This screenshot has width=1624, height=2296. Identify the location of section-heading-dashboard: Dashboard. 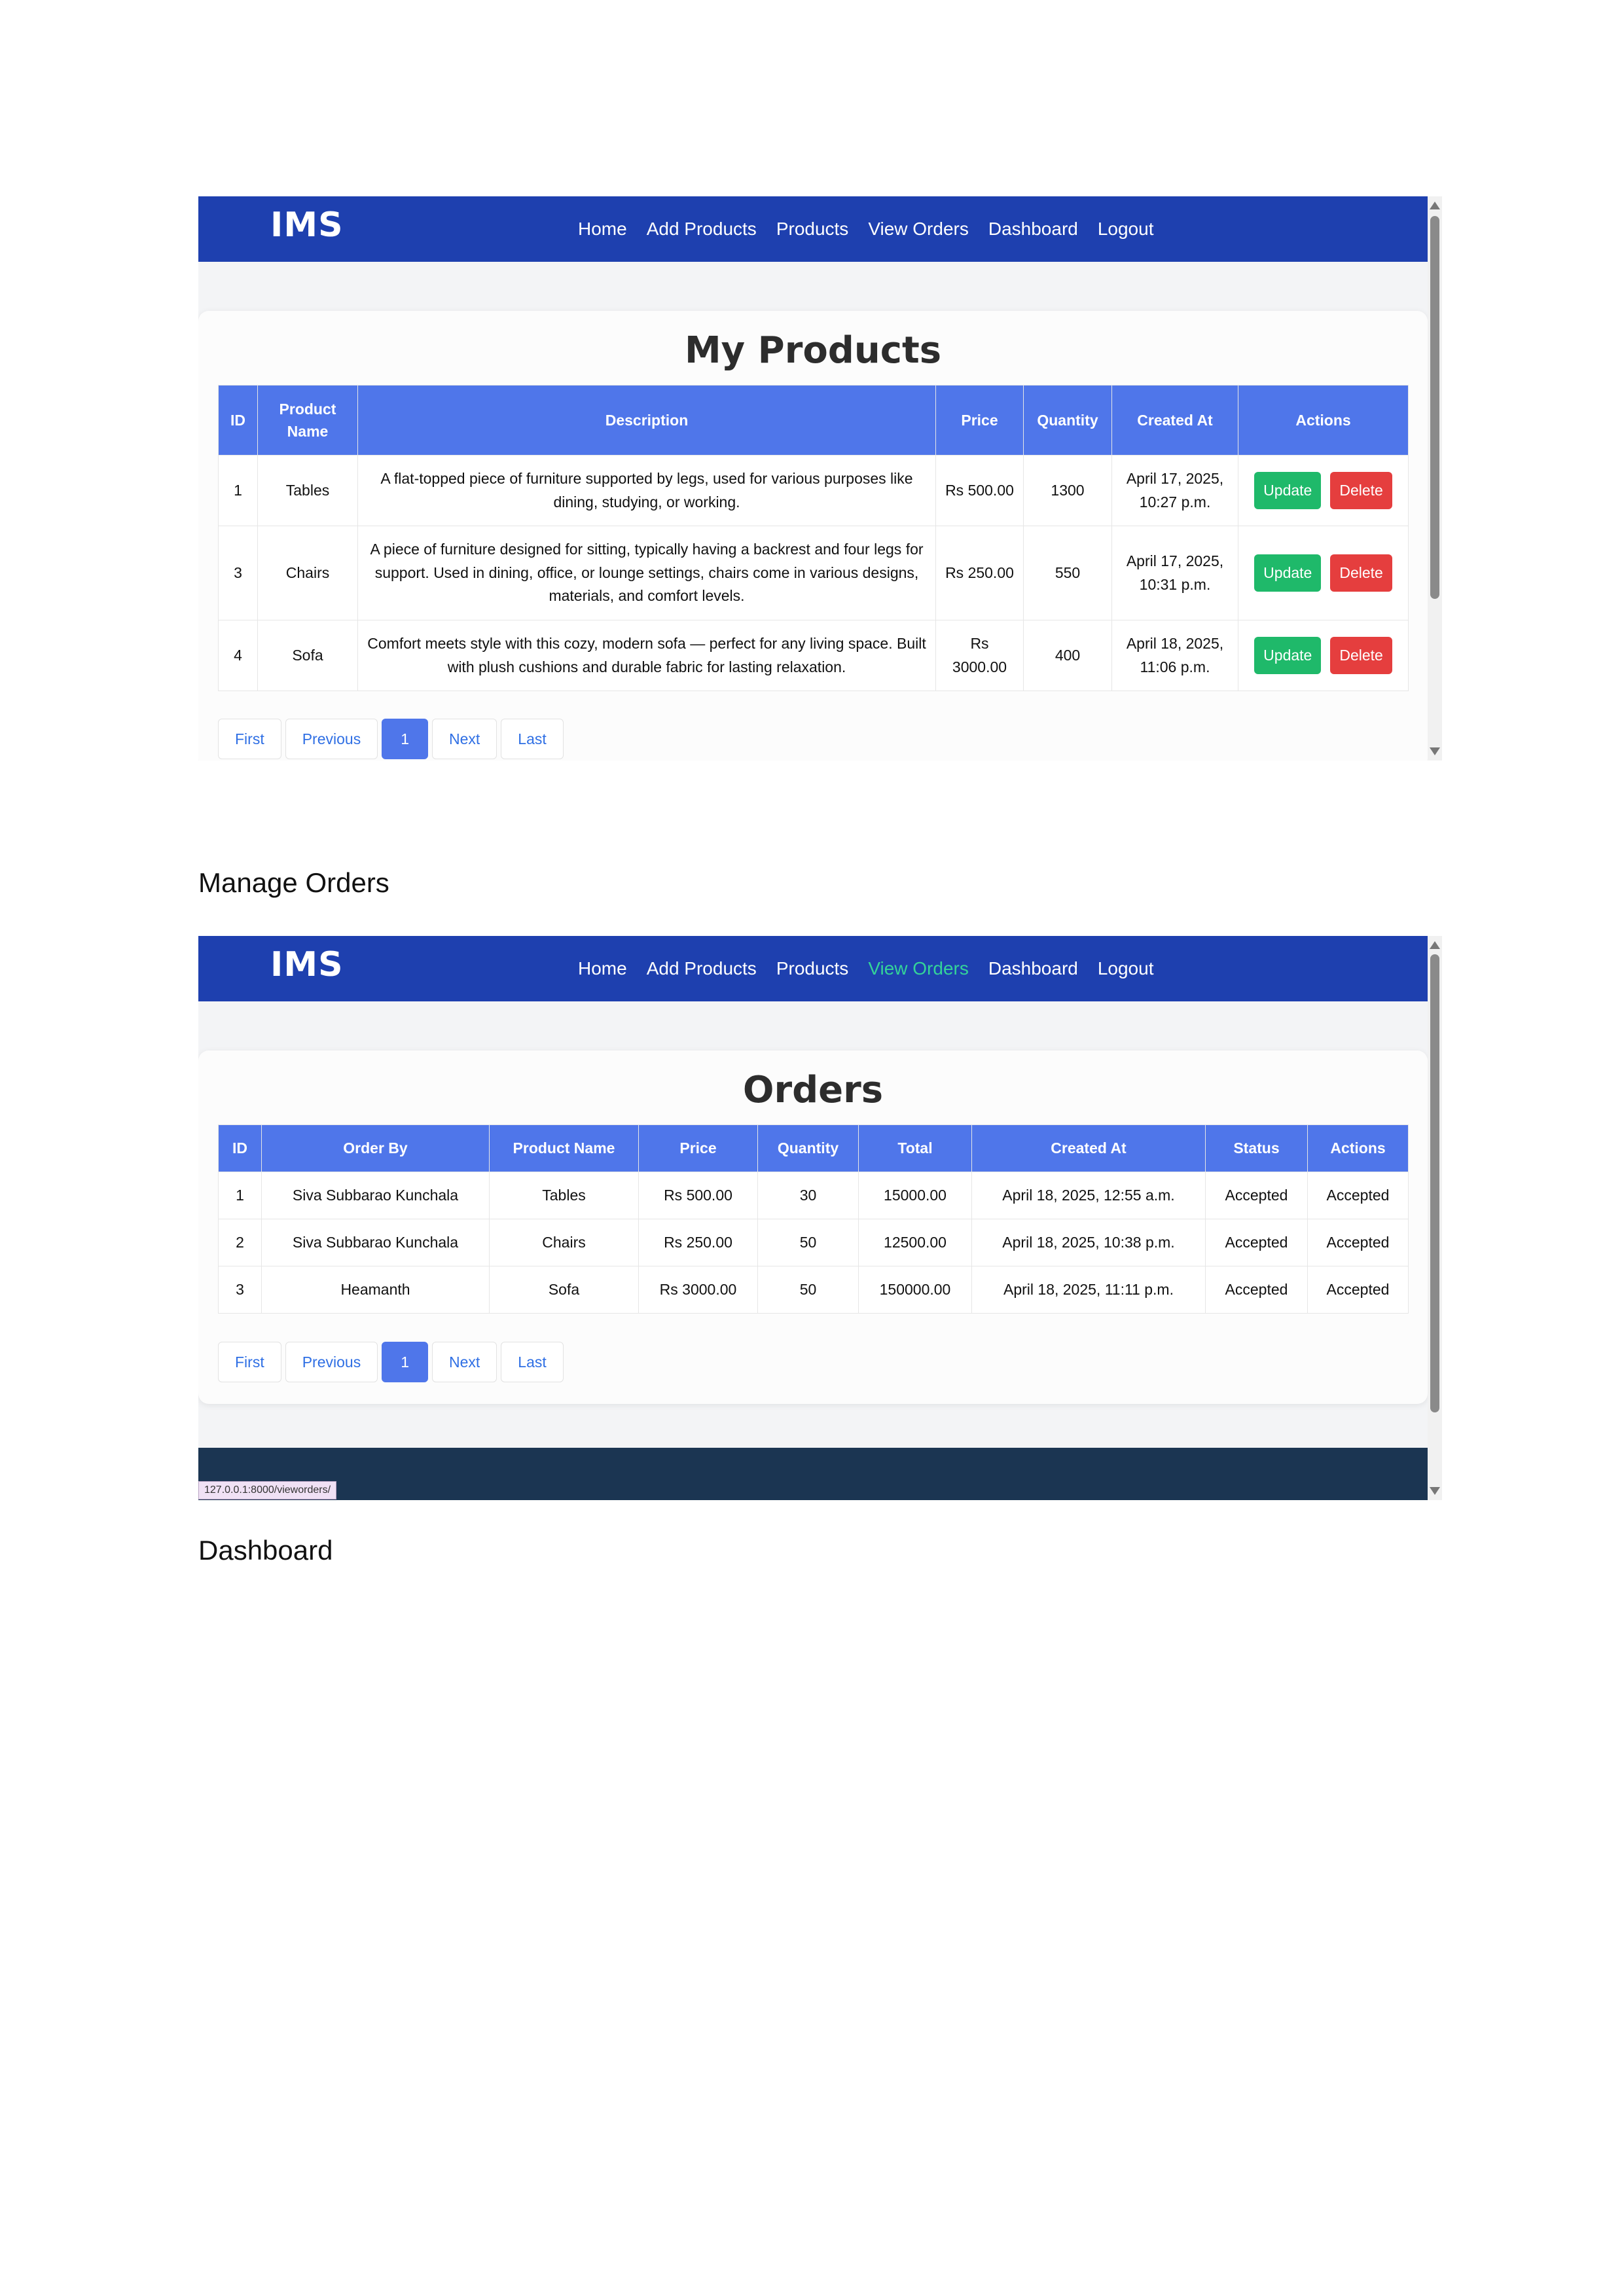
(265, 1550).